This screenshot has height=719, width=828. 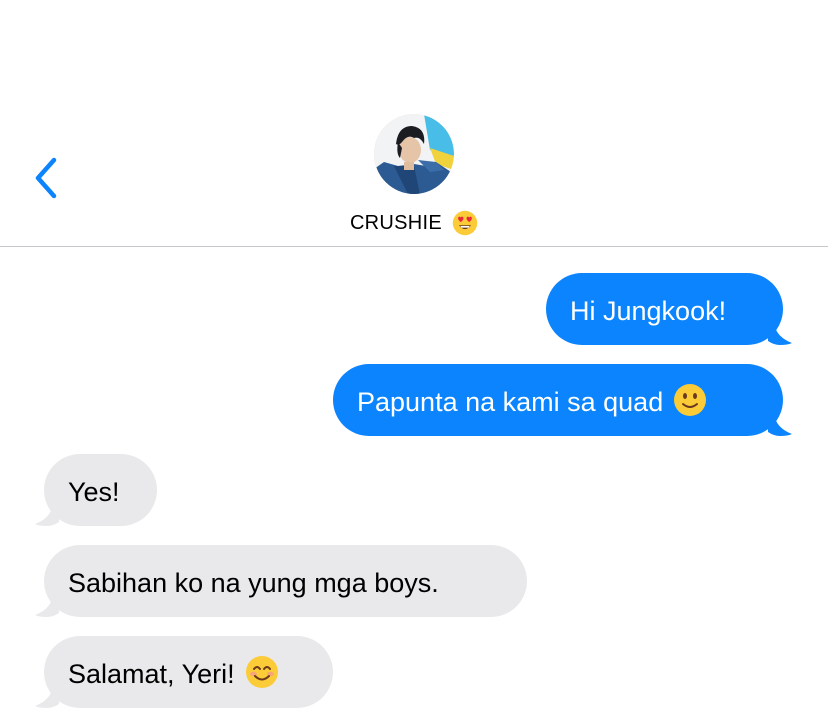 I want to click on incoming-message: Salamat, Yeri!, so click(x=184, y=672).